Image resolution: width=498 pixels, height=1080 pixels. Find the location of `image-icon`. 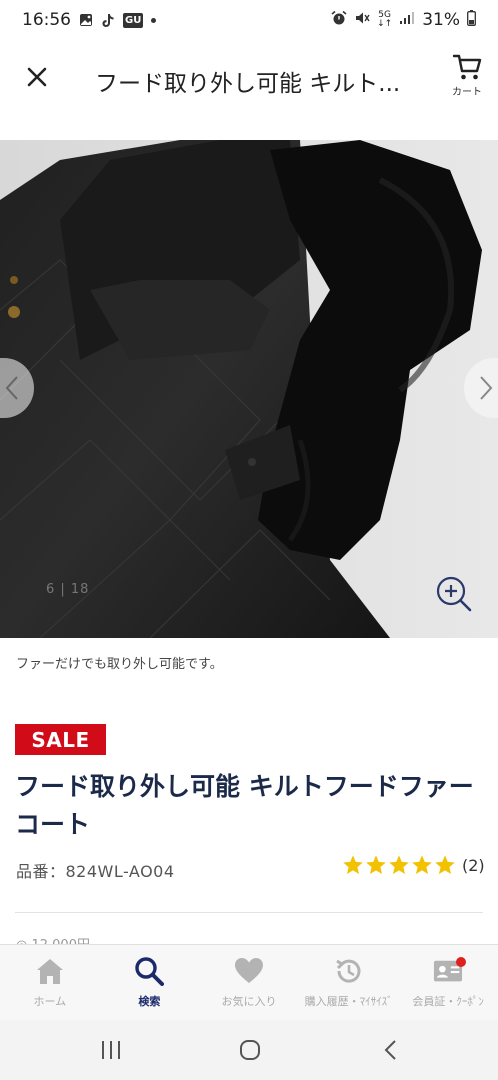

image-icon is located at coordinates (86, 20).